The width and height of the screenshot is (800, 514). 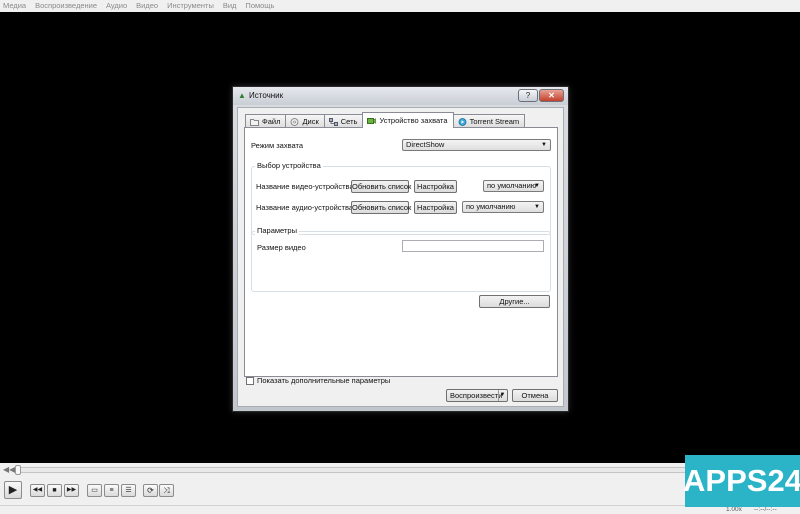 I want to click on close-button: ✕, so click(x=551, y=95).